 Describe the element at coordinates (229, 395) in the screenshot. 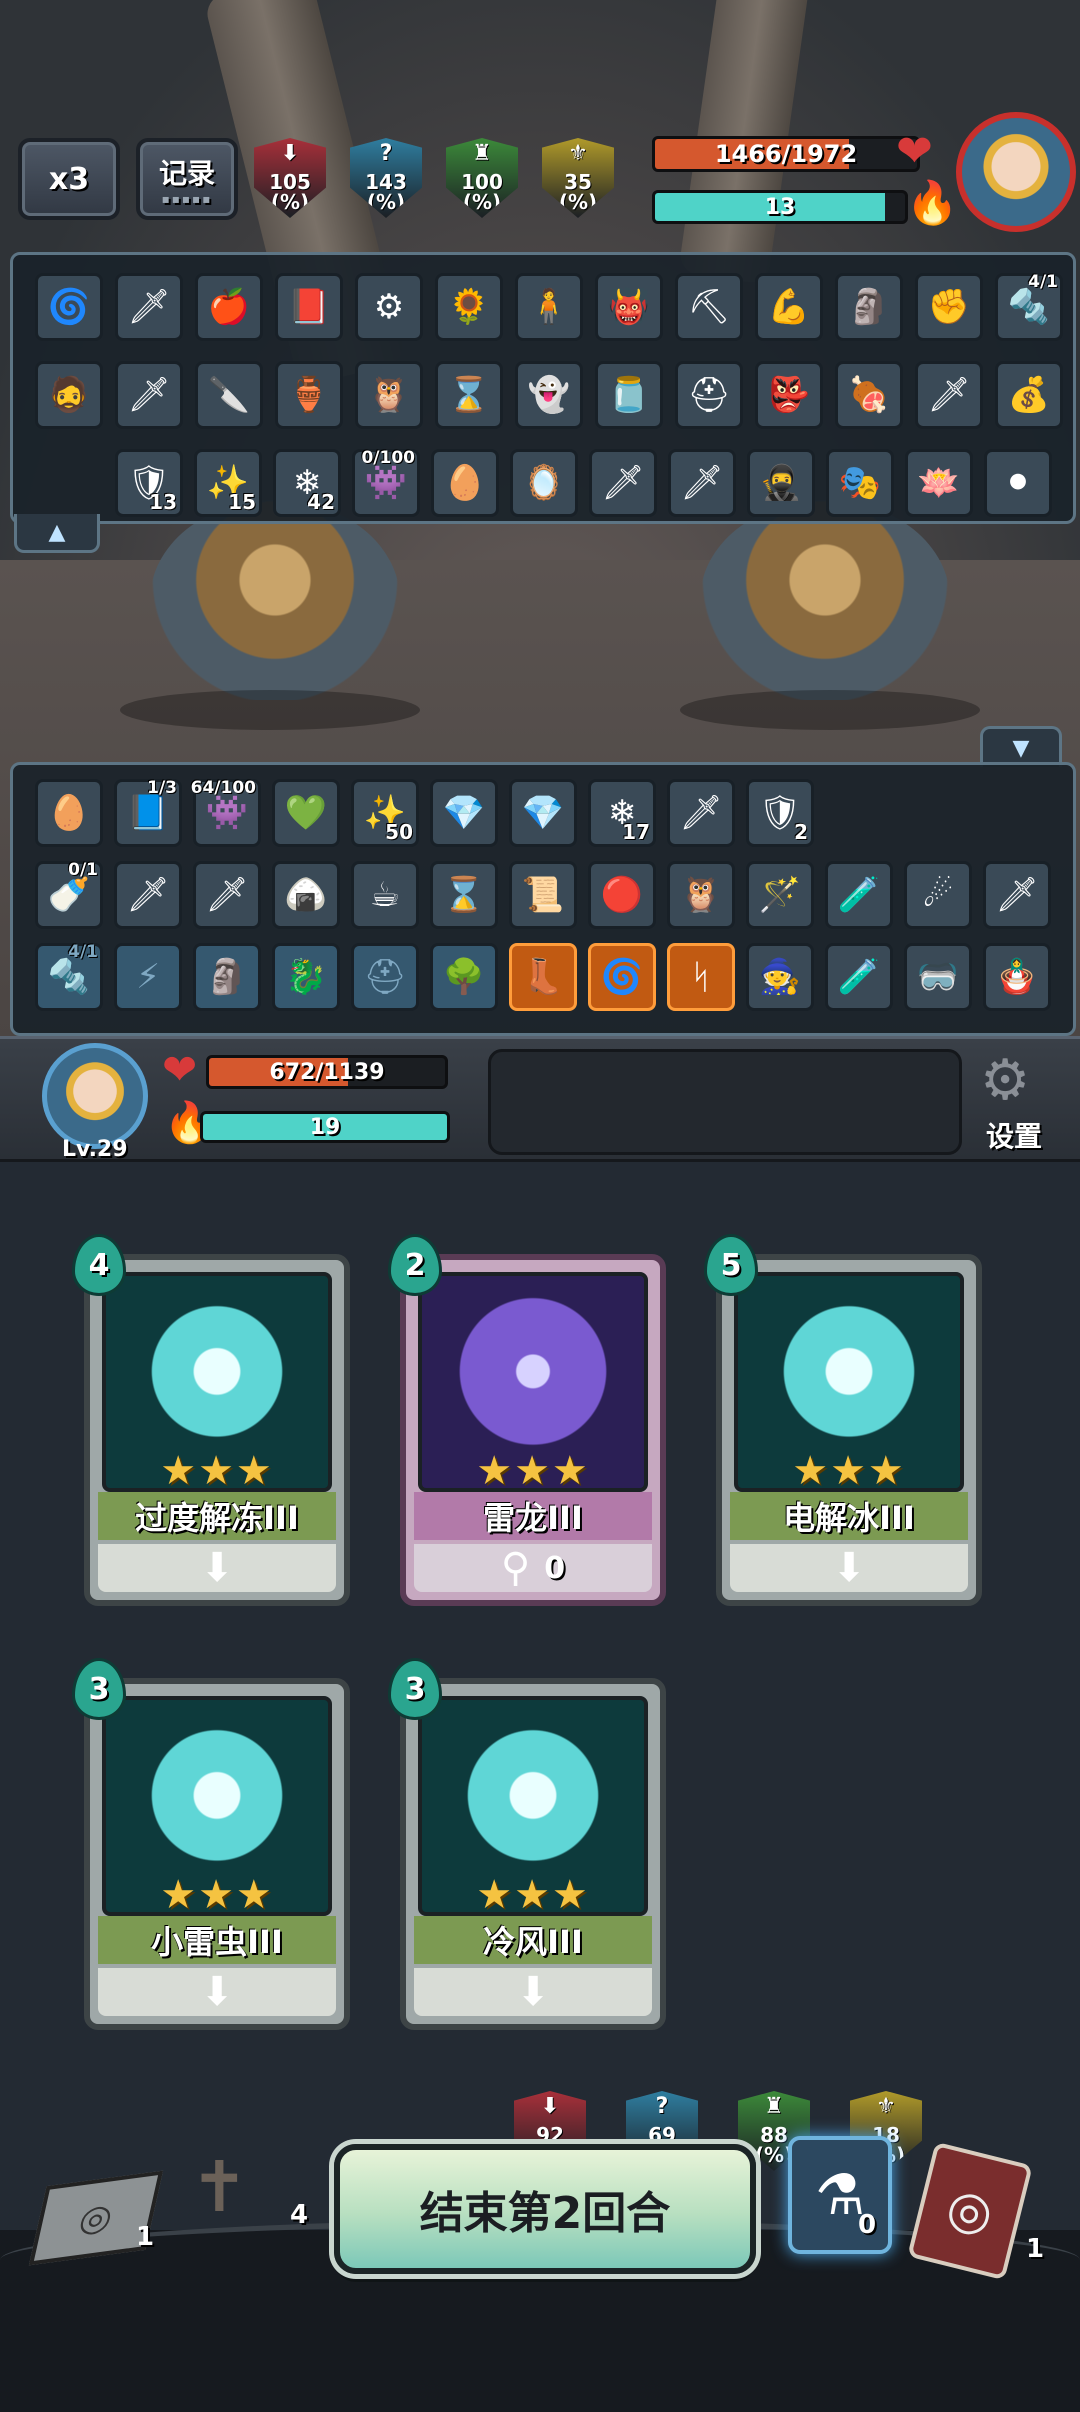

I see `item-slot: 🔪` at that location.